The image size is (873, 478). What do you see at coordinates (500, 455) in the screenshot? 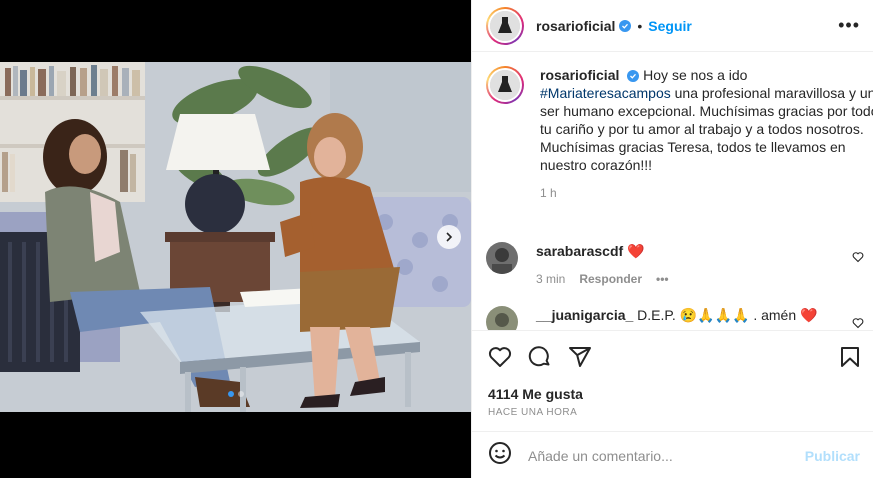
I see `emoji-icon` at bounding box center [500, 455].